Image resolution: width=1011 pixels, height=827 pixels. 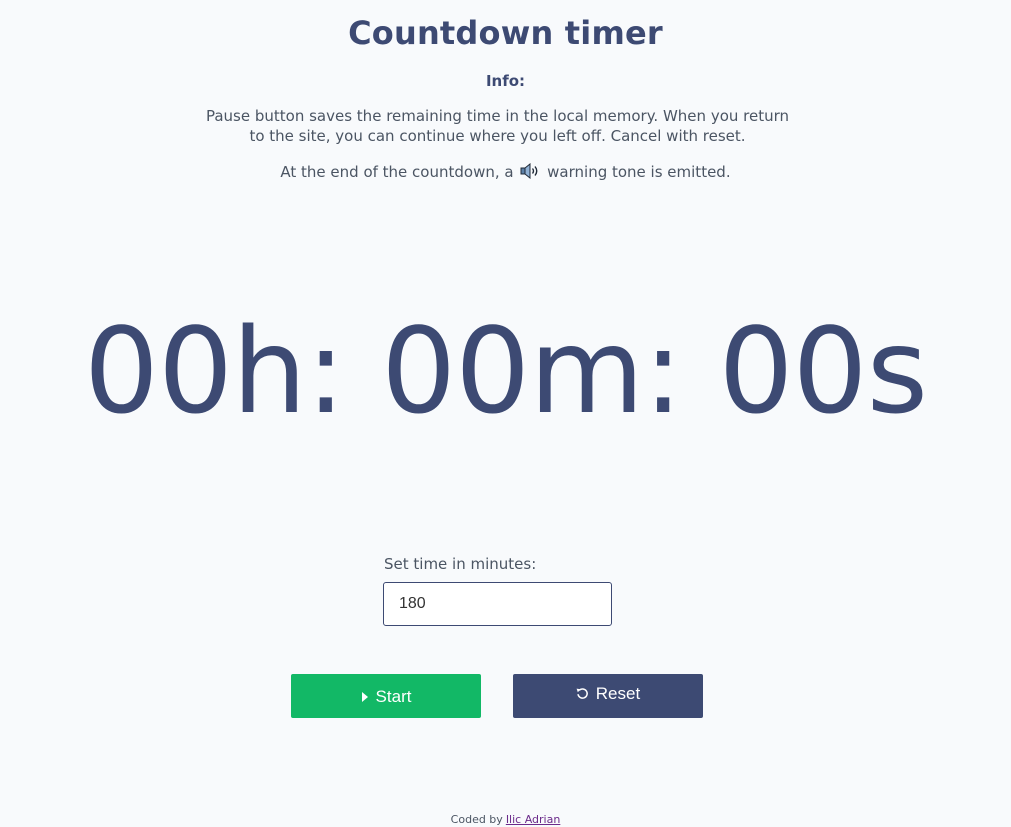 I want to click on info-heading: Info:, so click(x=505, y=81).